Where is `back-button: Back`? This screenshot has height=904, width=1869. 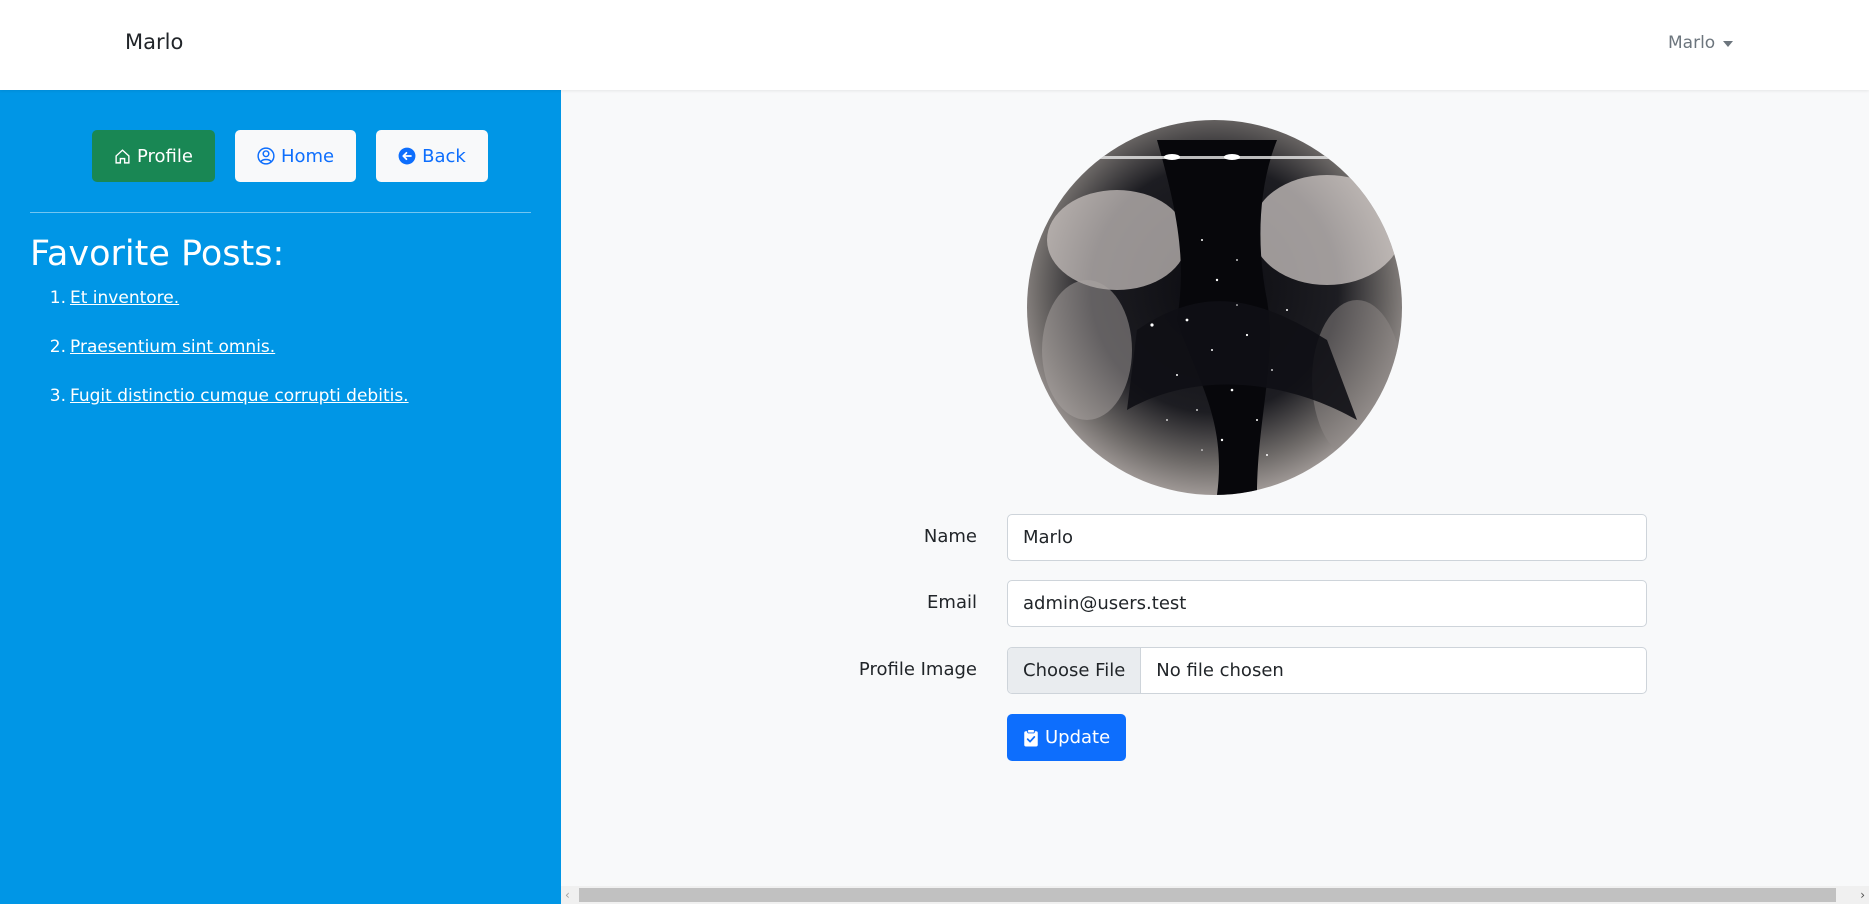
back-button: Back is located at coordinates (432, 156).